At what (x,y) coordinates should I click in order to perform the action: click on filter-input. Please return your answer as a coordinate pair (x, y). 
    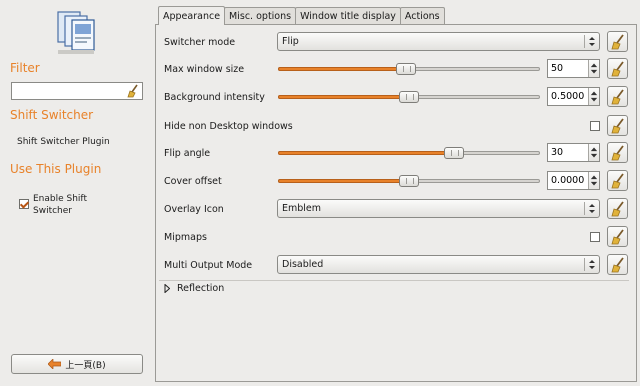
    Looking at the image, I should click on (66, 91).